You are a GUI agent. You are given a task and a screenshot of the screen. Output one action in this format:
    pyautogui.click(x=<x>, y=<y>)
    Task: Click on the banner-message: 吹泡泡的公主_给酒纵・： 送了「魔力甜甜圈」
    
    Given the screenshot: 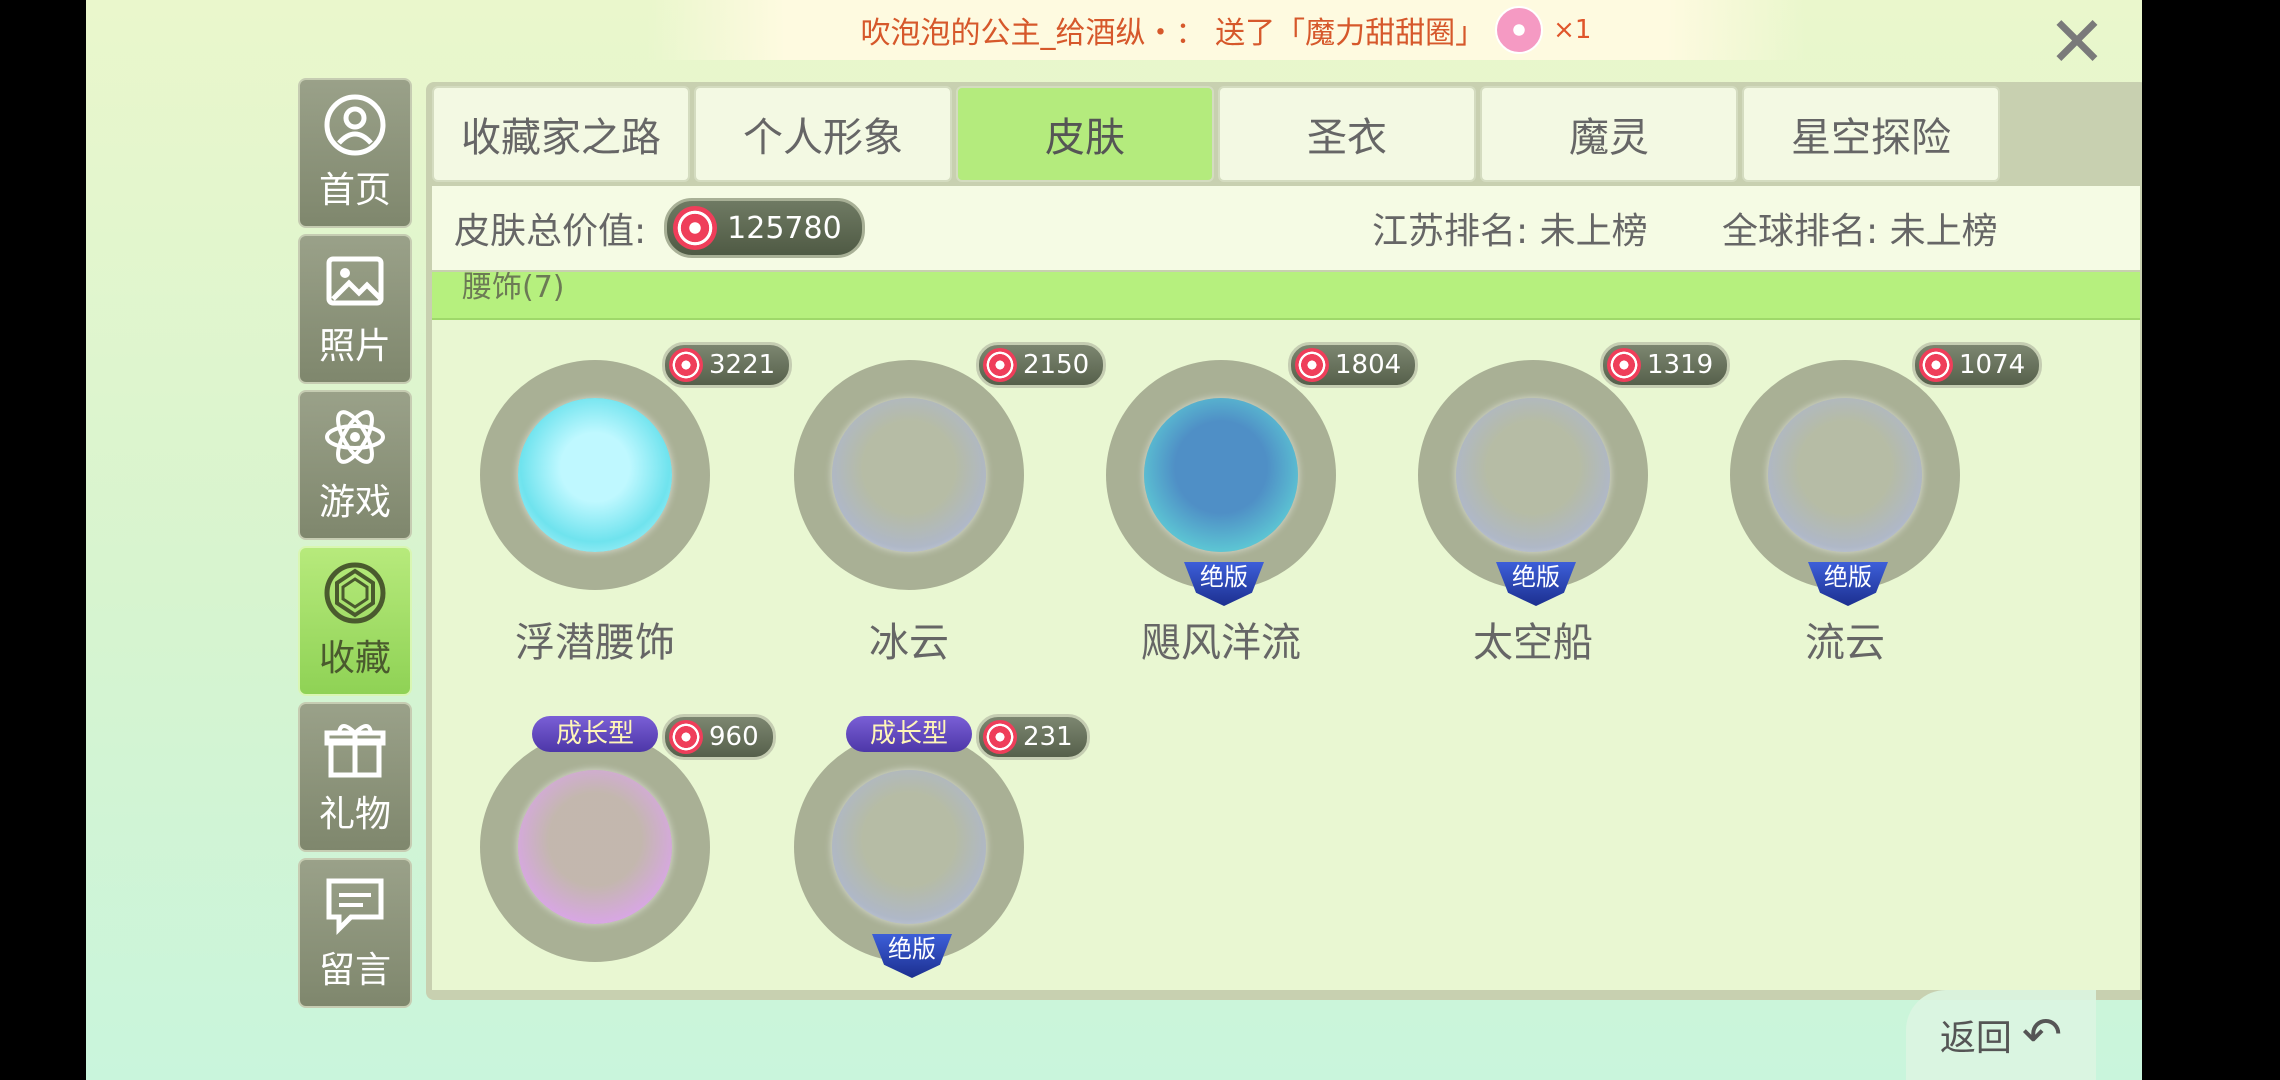 What is the action you would take?
    pyautogui.click(x=1173, y=33)
    